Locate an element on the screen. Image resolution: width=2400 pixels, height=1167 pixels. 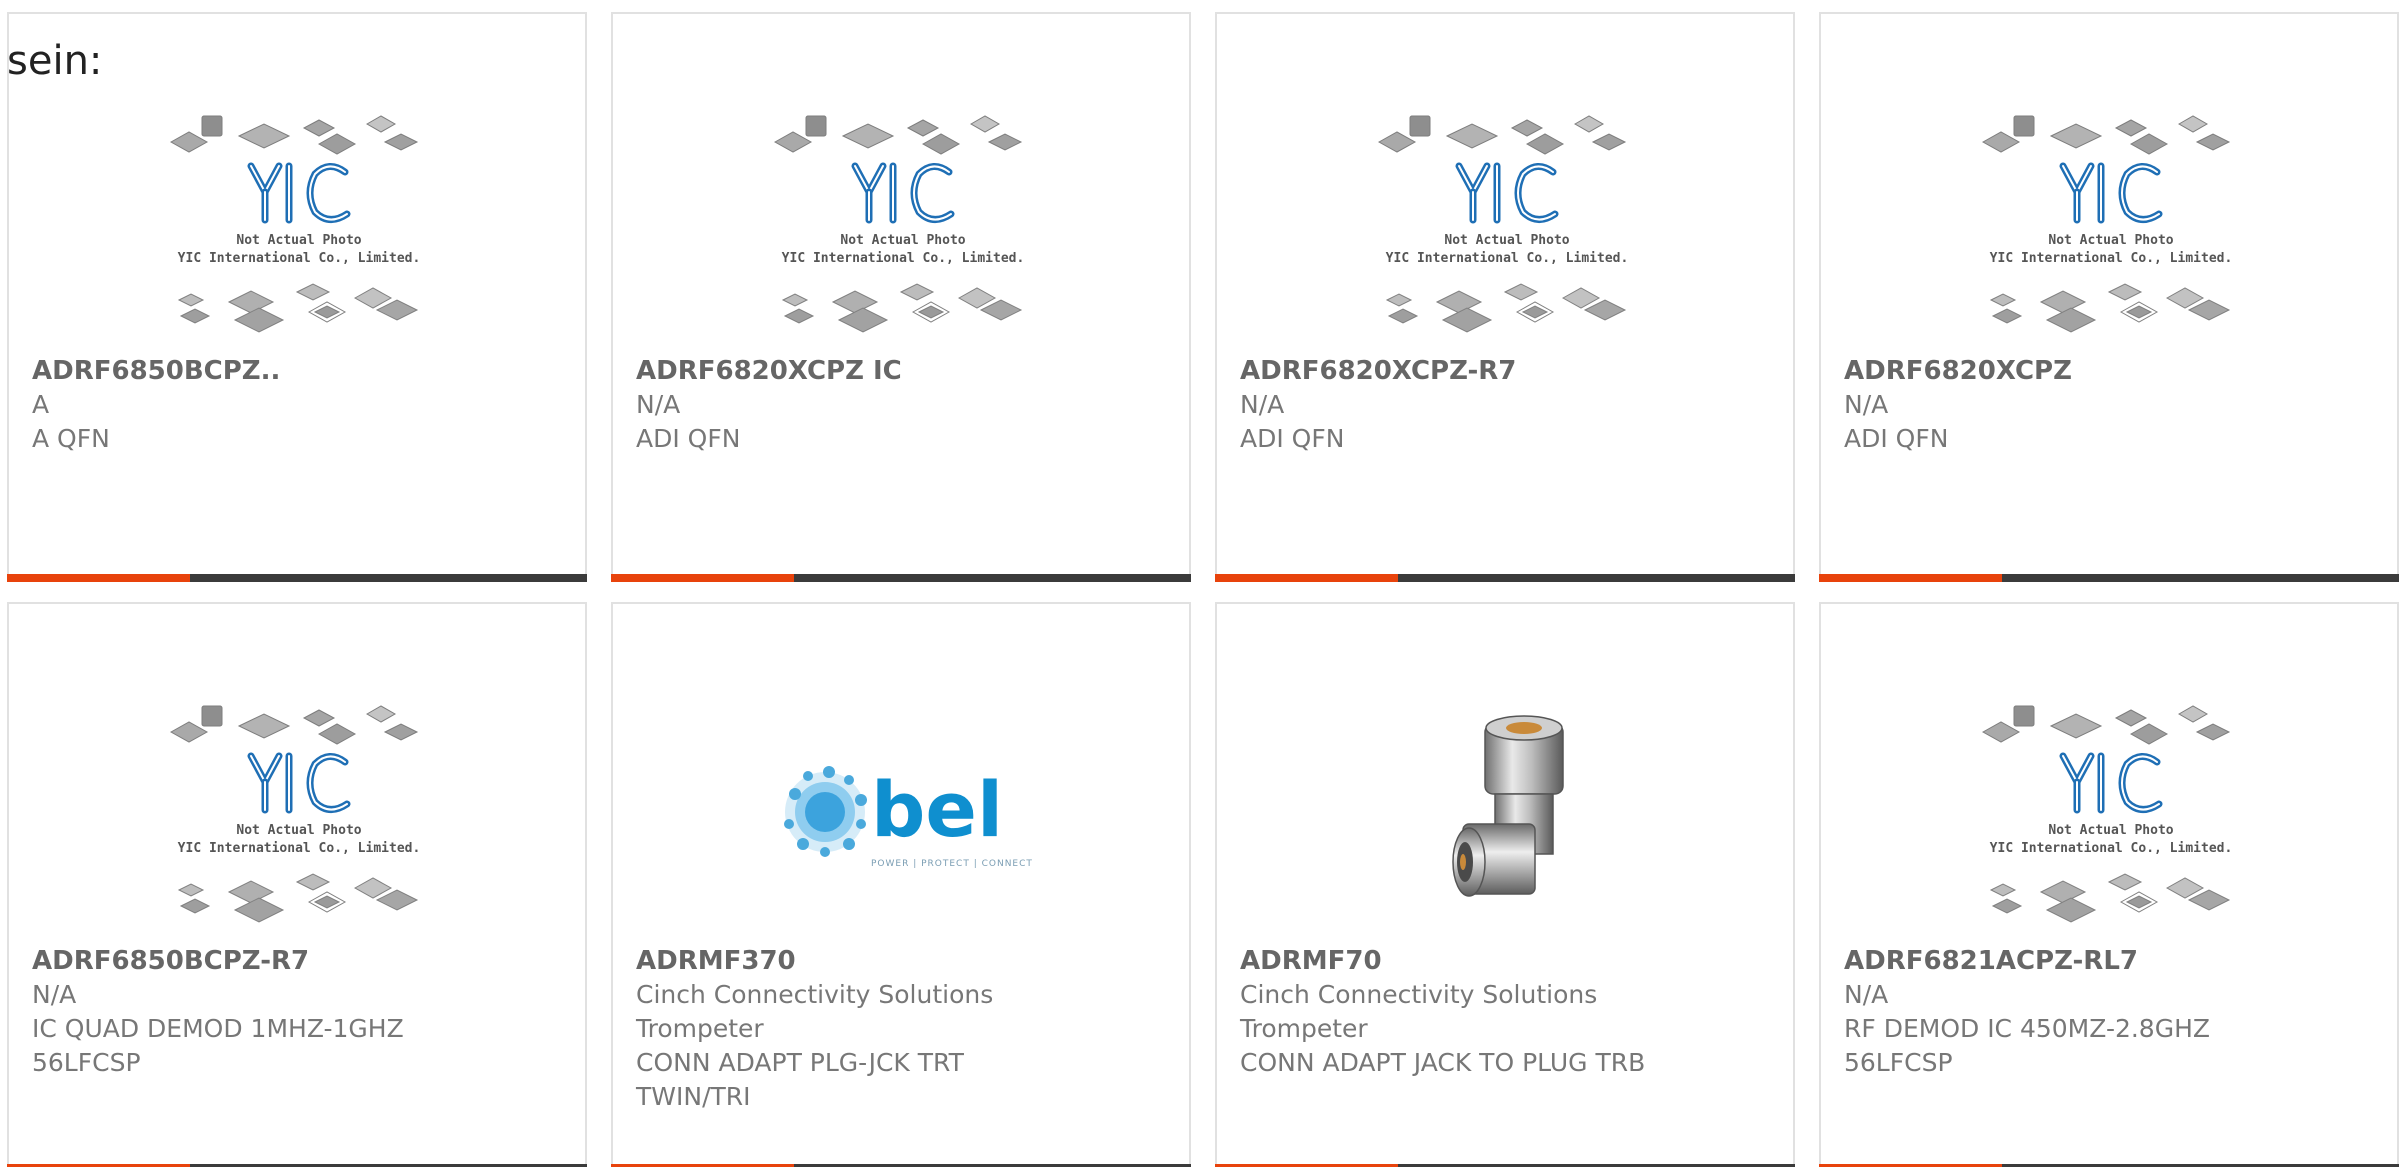
product-info: ADRF6820XCPZ N/A ADI QFN is located at coordinates (2110, 405).